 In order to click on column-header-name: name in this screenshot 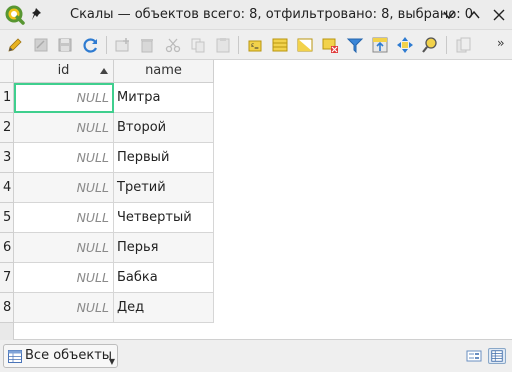, I will do `click(164, 71)`.